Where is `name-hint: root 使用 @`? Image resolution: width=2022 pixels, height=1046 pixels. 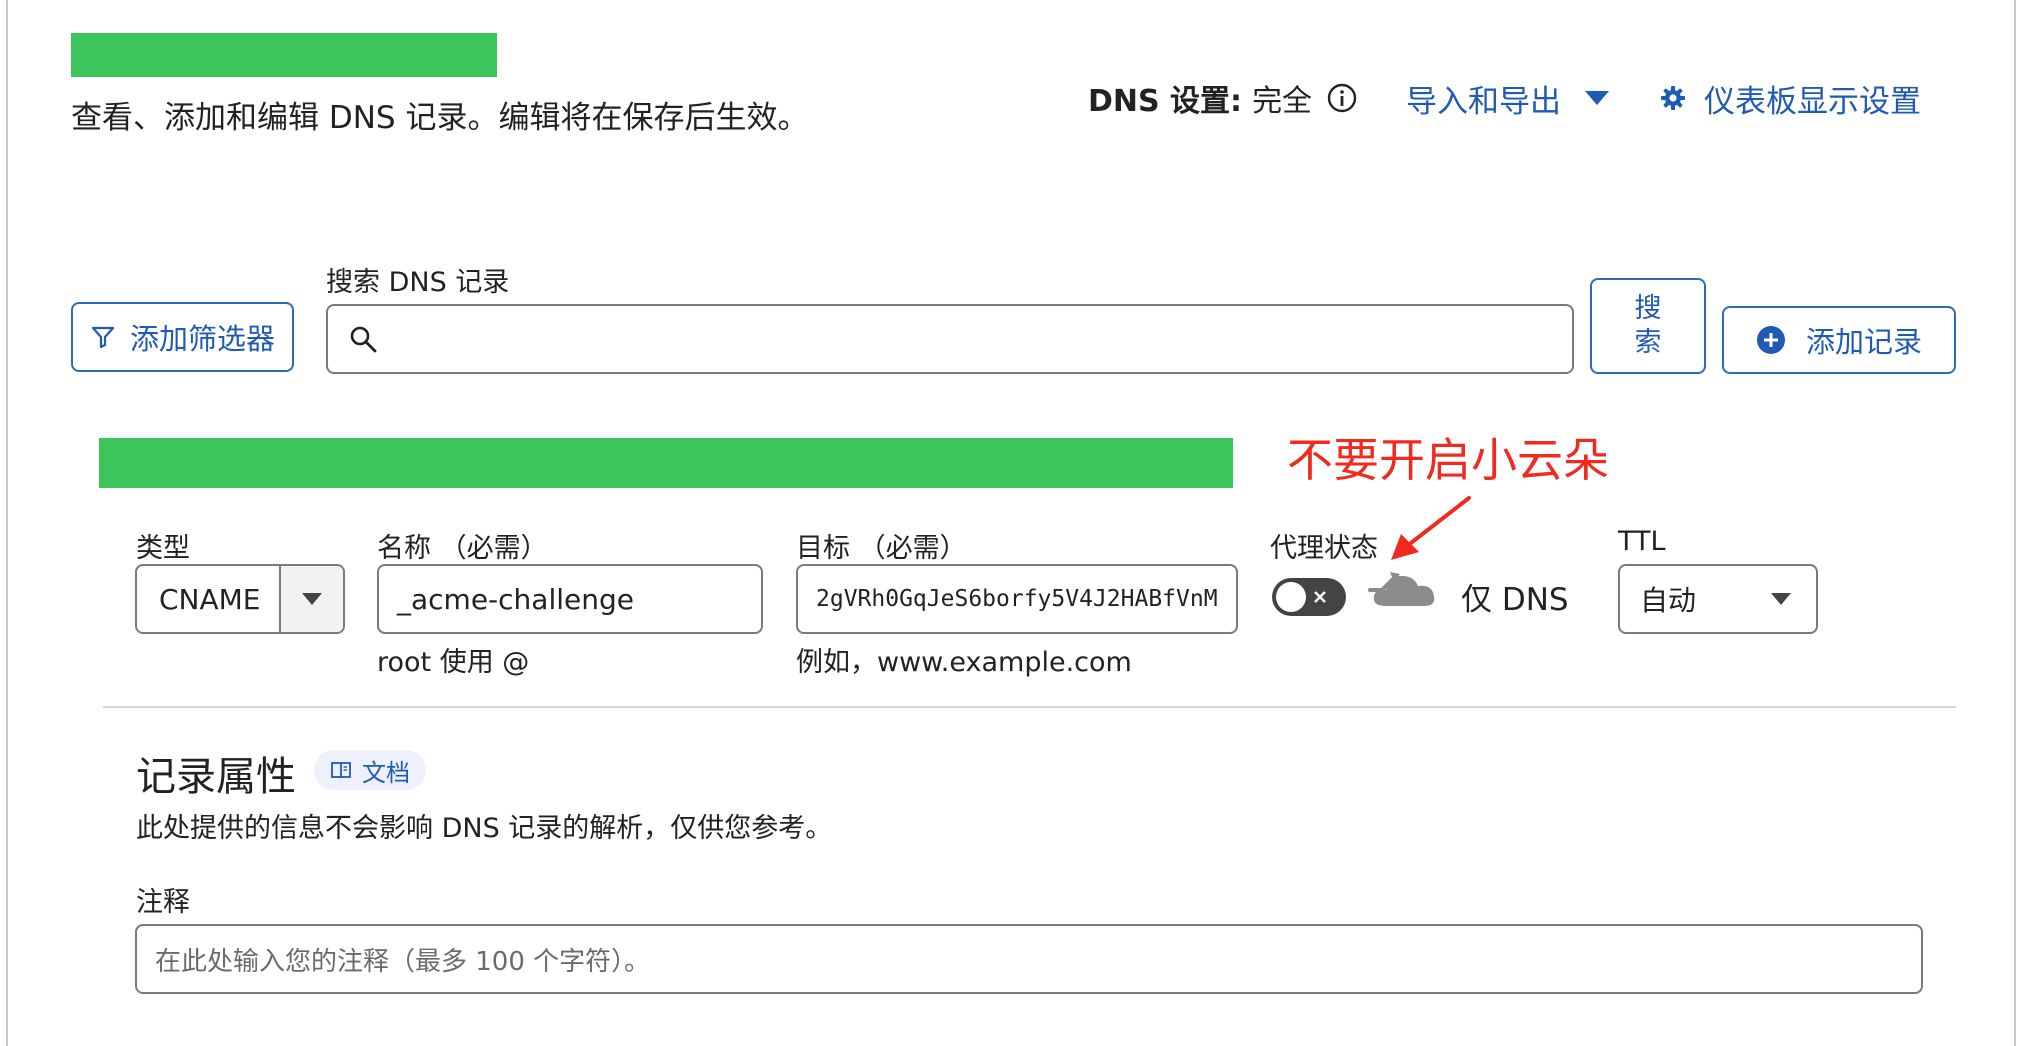
name-hint: root 使用 @ is located at coordinates (453, 662).